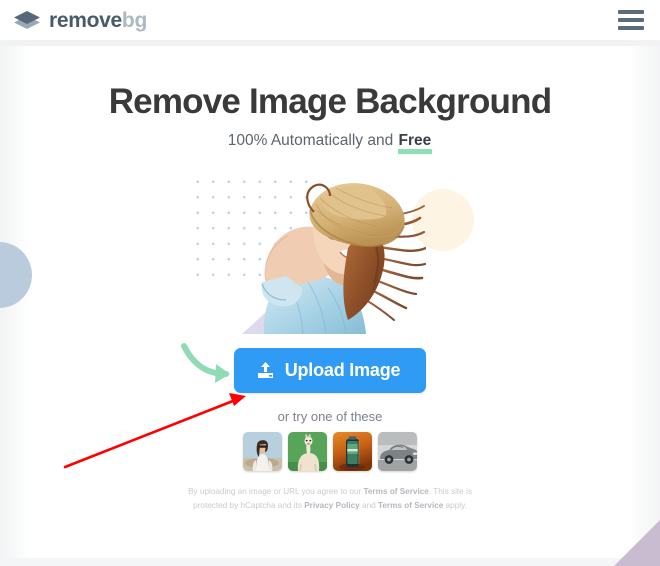 Image resolution: width=660 pixels, height=566 pixels. I want to click on brand-logo-link: removebg, so click(80, 20).